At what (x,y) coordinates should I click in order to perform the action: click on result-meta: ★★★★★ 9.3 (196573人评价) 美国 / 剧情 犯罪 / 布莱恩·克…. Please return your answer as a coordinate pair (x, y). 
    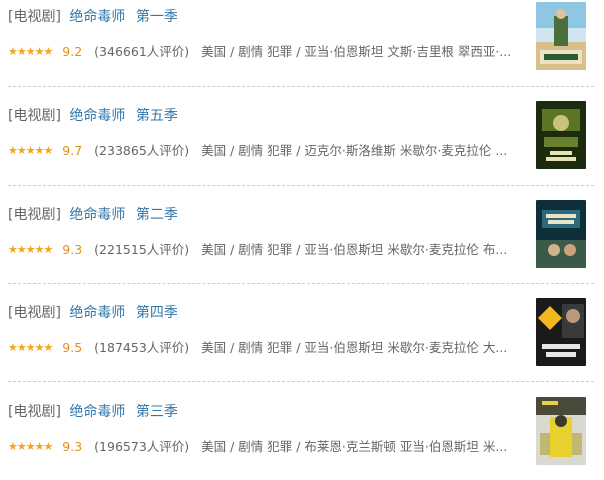
    Looking at the image, I should click on (263, 445).